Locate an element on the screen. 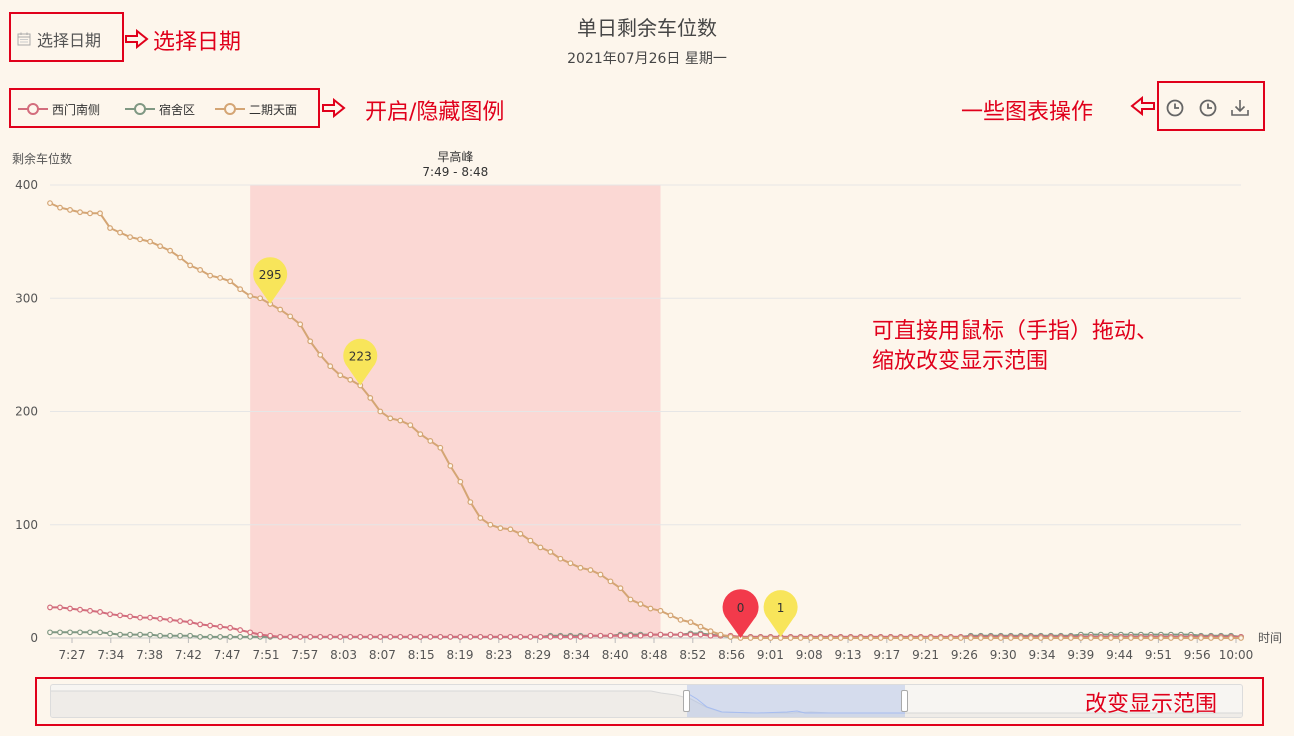 Image resolution: width=1294 pixels, height=736 pixels. marker-pin: 0 is located at coordinates (740, 613).